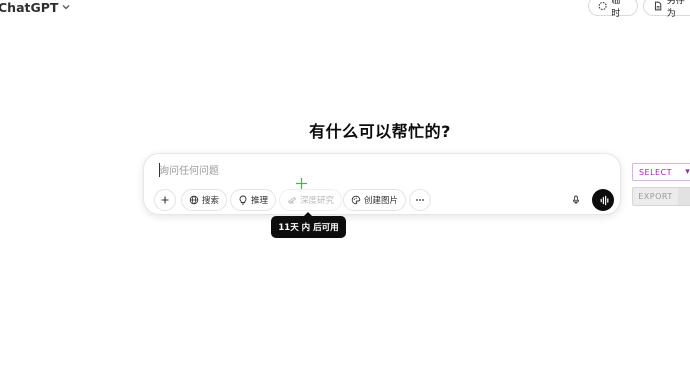  I want to click on microphone-icon, so click(576, 199).